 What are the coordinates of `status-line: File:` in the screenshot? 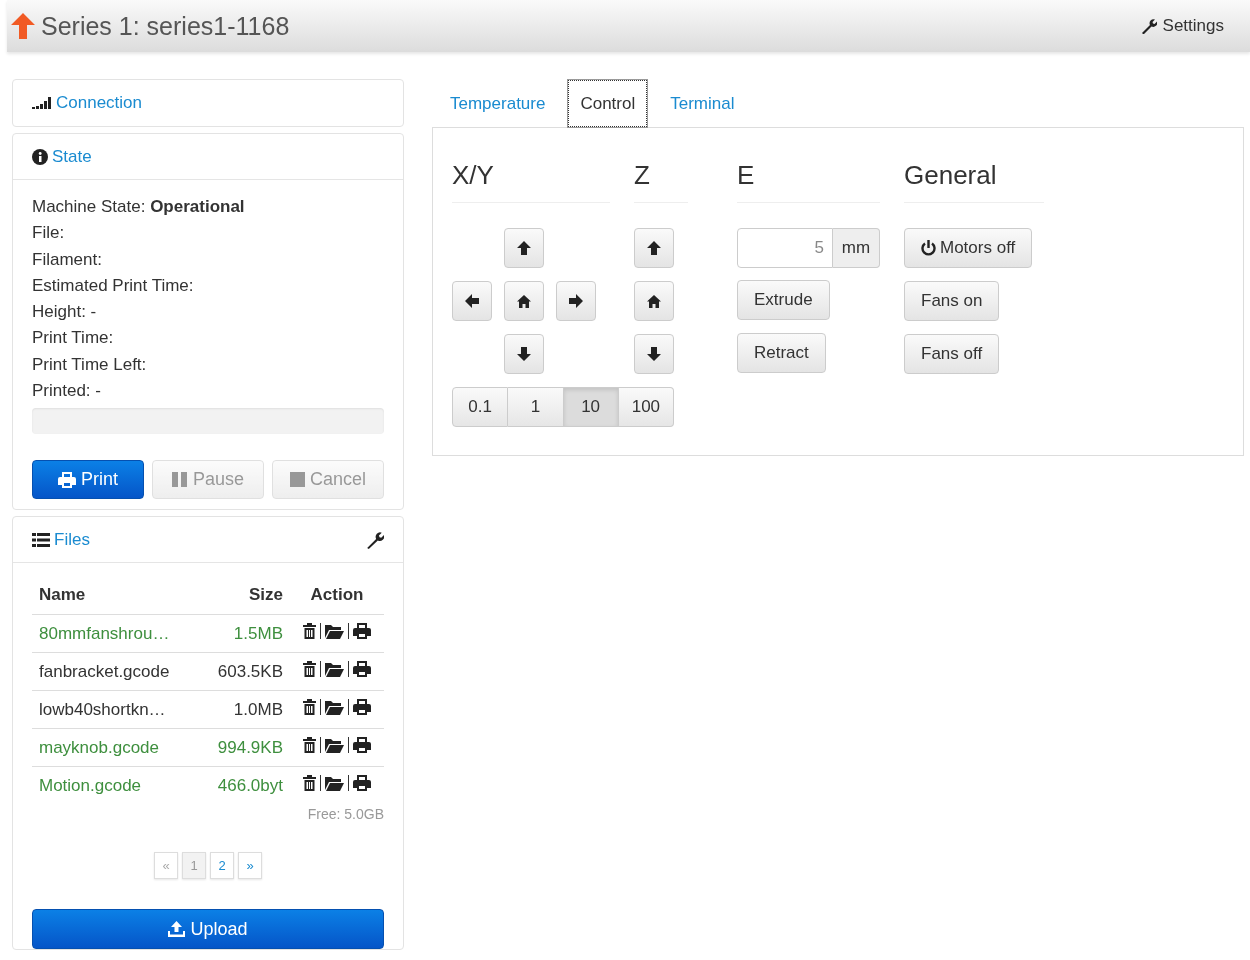 It's located at (49, 233).